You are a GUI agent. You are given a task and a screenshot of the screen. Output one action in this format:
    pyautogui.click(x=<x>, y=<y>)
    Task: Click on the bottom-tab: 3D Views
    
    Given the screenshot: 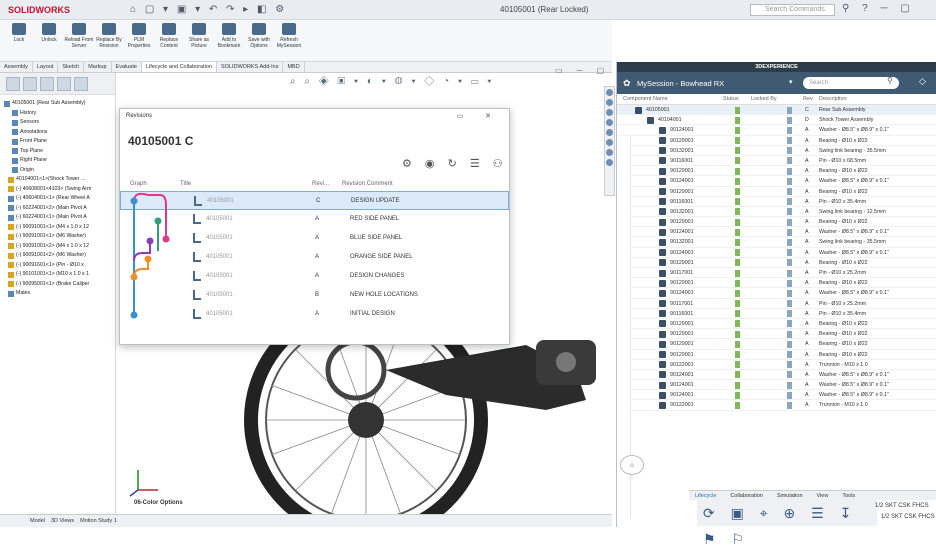 What is the action you would take?
    pyautogui.click(x=62, y=521)
    